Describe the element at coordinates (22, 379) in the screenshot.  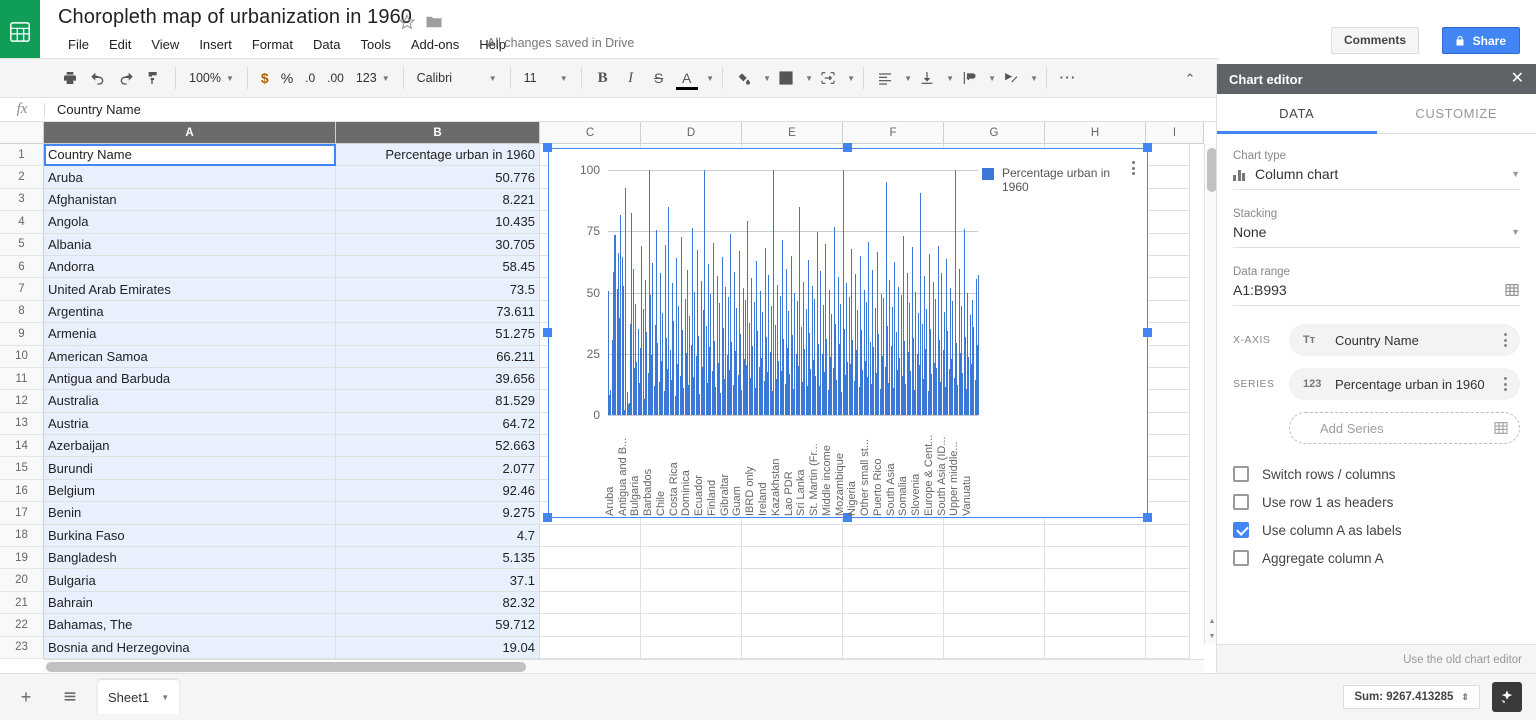
I see `row-header: 11` at that location.